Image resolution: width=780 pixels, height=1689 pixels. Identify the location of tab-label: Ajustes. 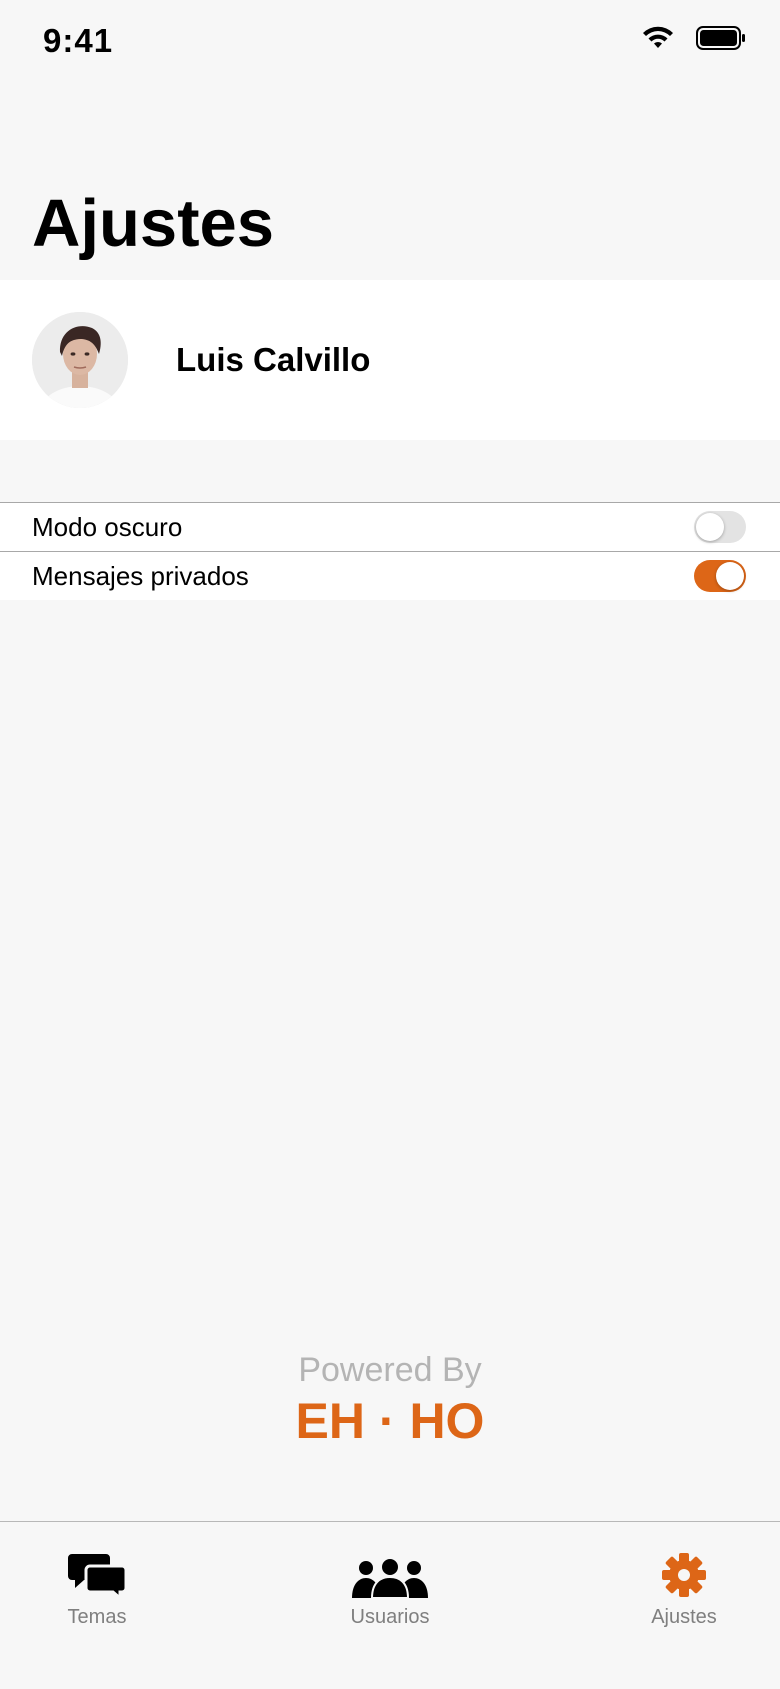
(684, 1617).